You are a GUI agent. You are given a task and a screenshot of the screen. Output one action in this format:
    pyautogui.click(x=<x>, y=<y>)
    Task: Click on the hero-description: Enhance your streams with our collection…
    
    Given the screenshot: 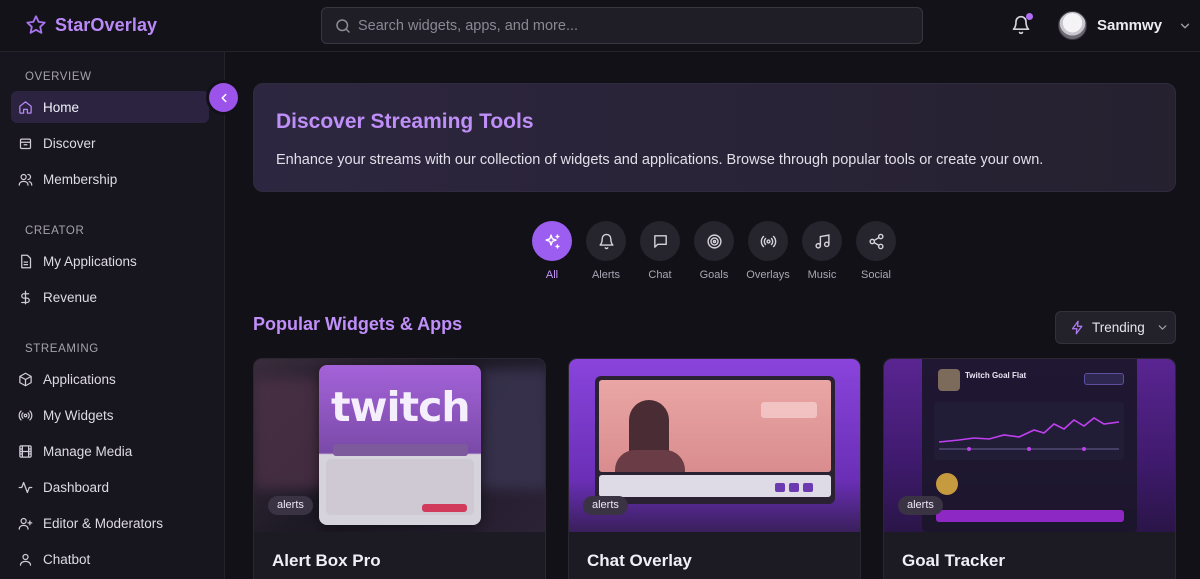 What is the action you would take?
    pyautogui.click(x=660, y=160)
    